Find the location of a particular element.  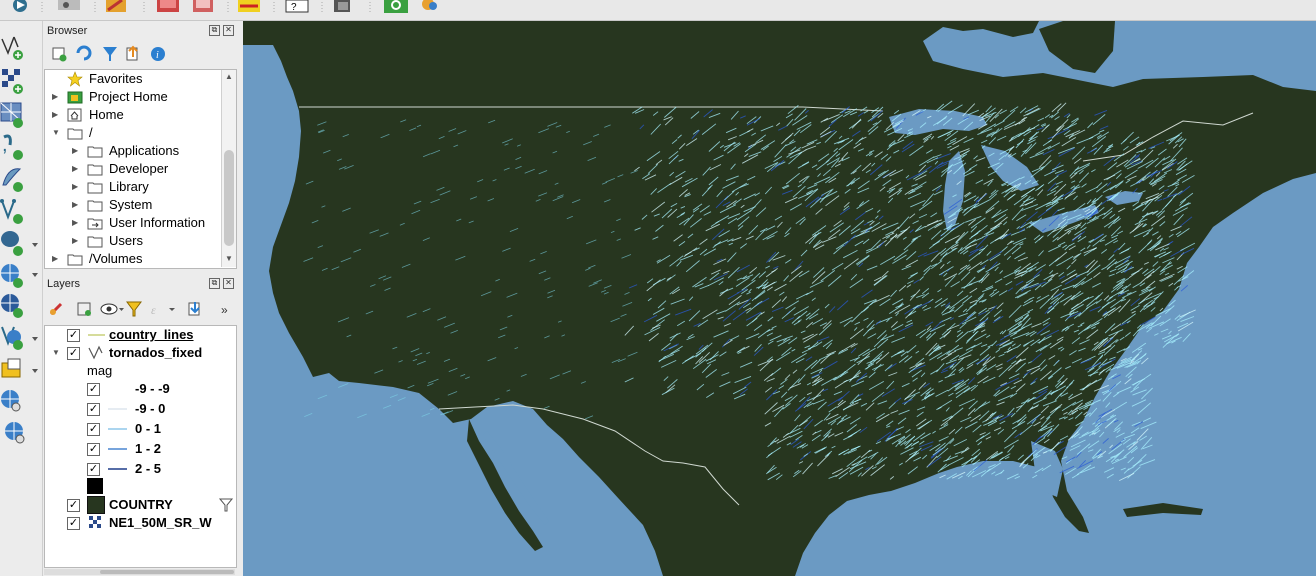

grid-icon is located at coordinates (203, 6).